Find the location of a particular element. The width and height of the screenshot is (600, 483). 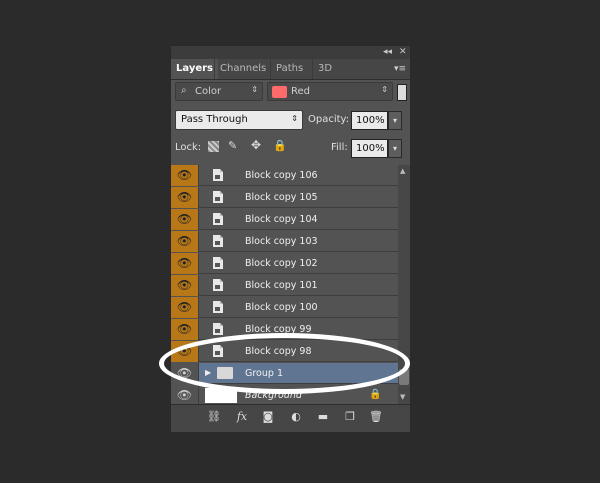

blend-mode-select: Pass Through ⇕ is located at coordinates (239, 120).